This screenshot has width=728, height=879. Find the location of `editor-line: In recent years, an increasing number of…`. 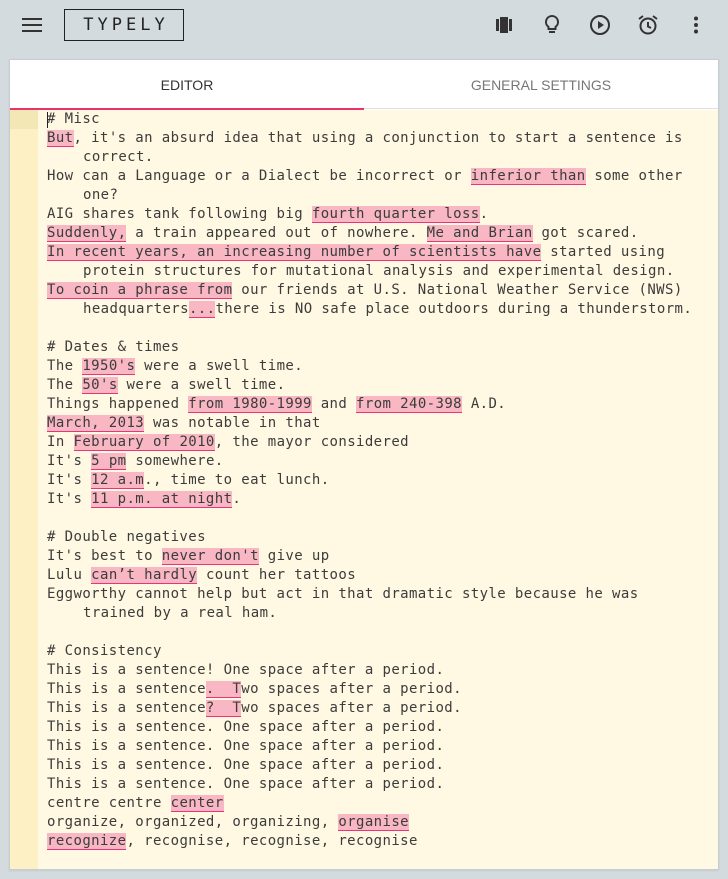

editor-line: In recent years, an increasing number of… is located at coordinates (377, 252).